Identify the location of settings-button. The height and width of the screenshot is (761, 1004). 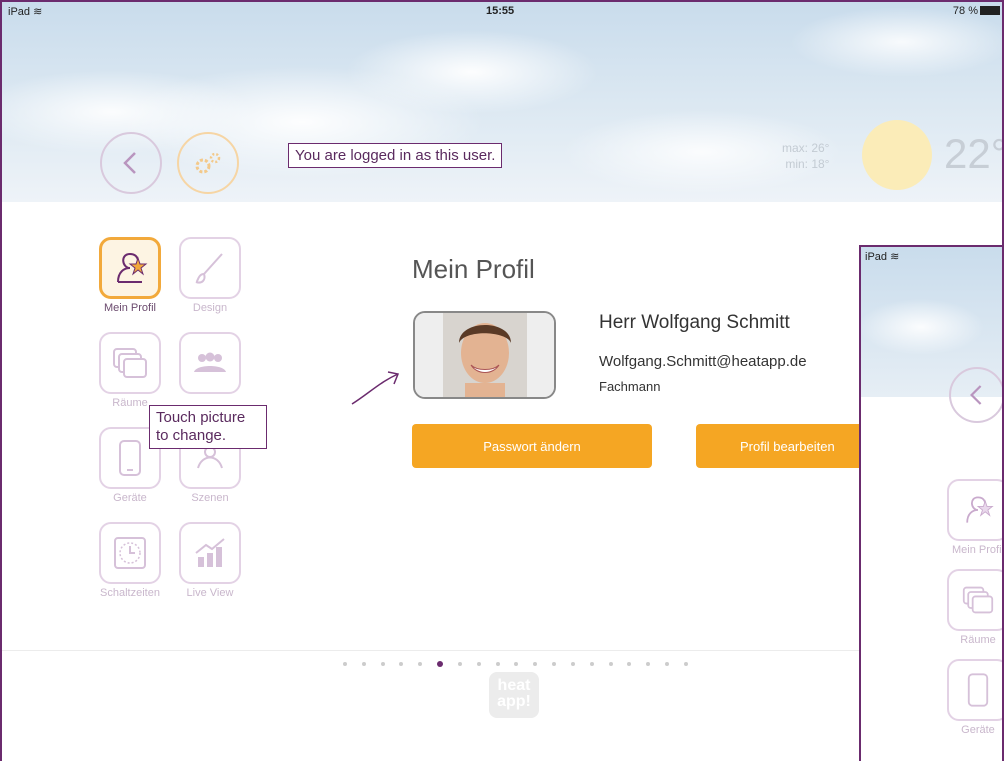
(208, 163).